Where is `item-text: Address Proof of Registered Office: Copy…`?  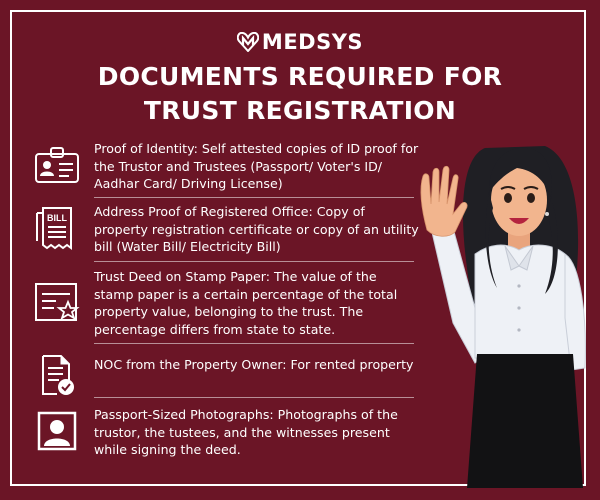
item-text: Address Proof of Registered Office: Copy… is located at coordinates (256, 229).